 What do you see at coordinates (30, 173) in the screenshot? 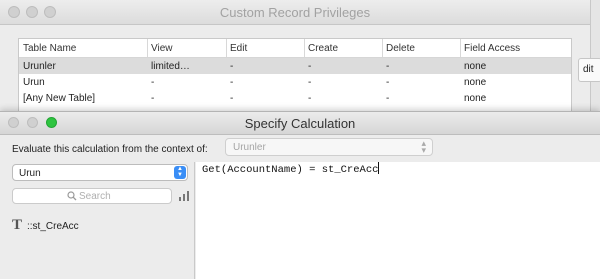
I see `table-selector-value: Urun` at bounding box center [30, 173].